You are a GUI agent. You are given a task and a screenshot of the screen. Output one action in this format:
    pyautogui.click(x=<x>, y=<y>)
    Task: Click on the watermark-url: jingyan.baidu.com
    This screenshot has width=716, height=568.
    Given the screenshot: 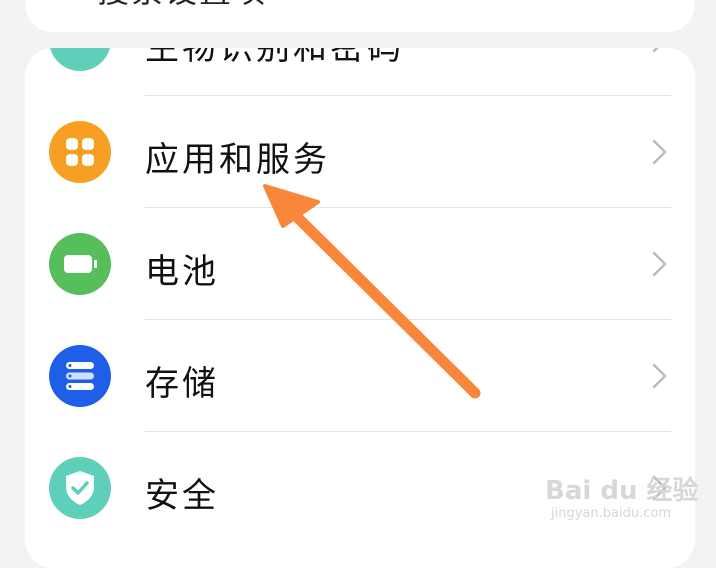 What is the action you would take?
    pyautogui.click(x=611, y=513)
    